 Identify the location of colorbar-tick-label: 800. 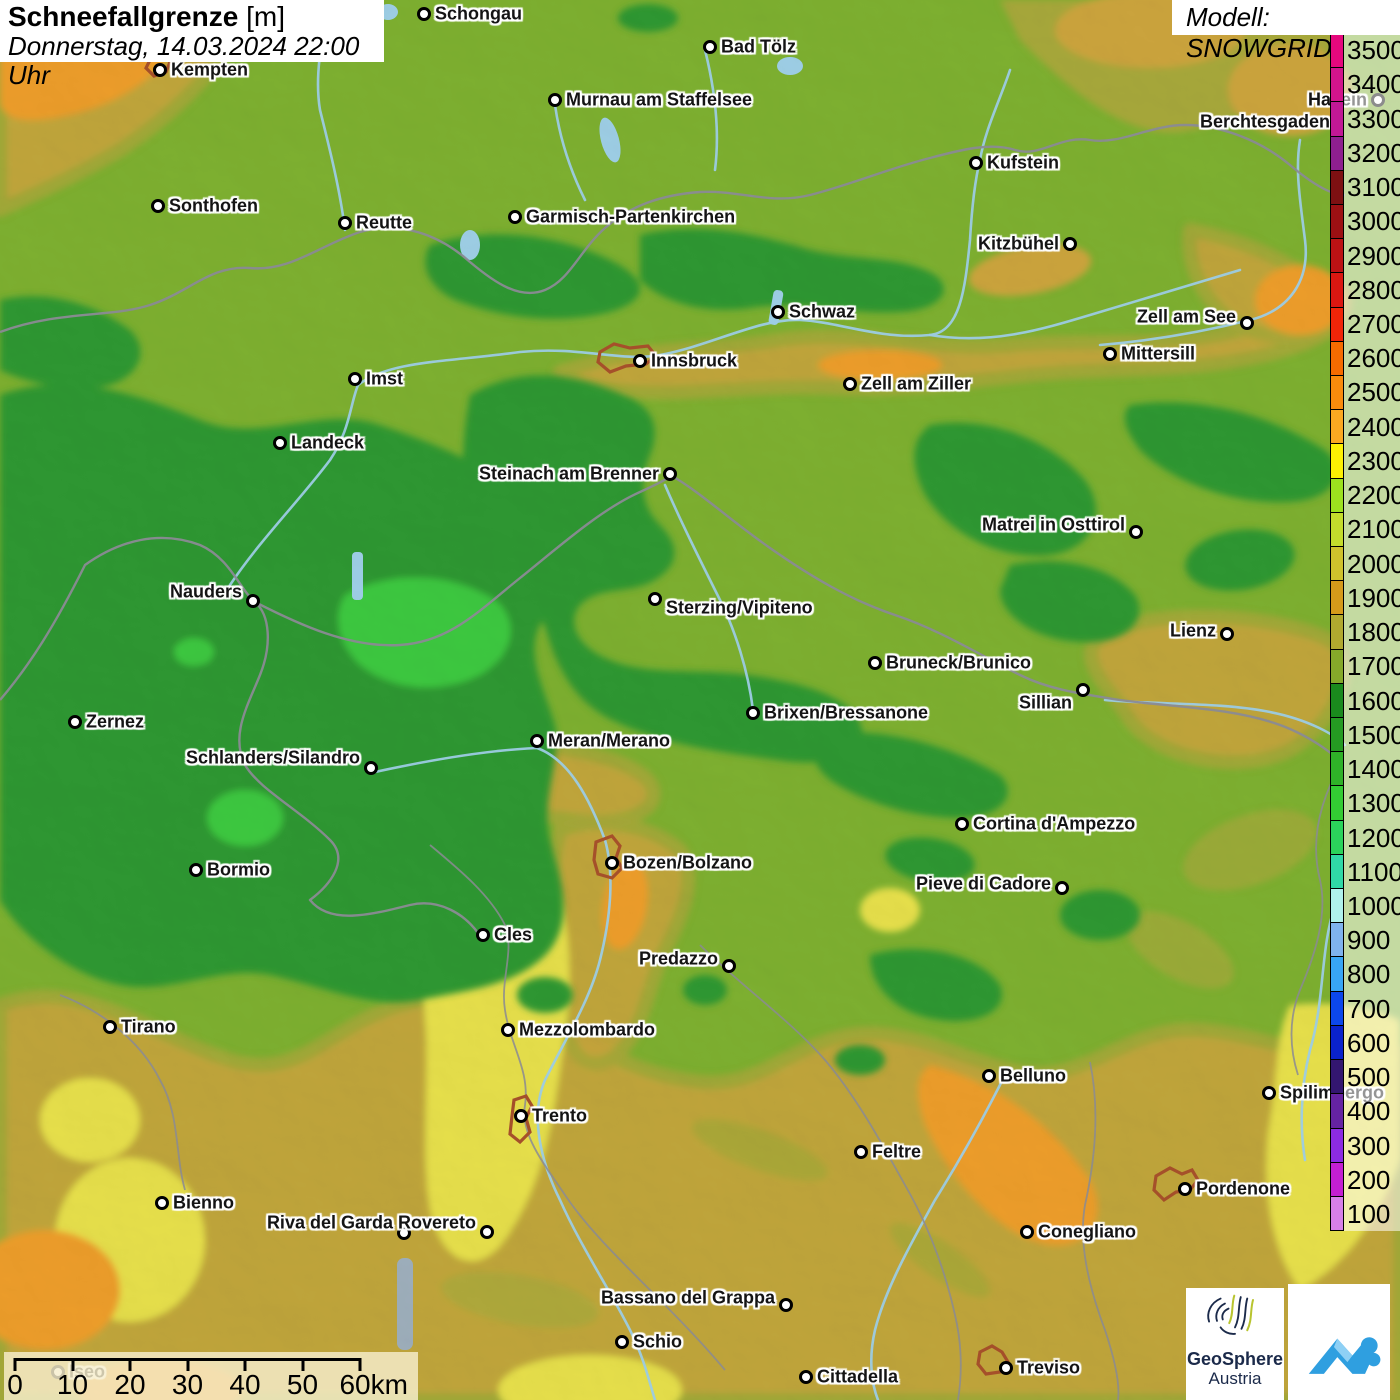
(1369, 974).